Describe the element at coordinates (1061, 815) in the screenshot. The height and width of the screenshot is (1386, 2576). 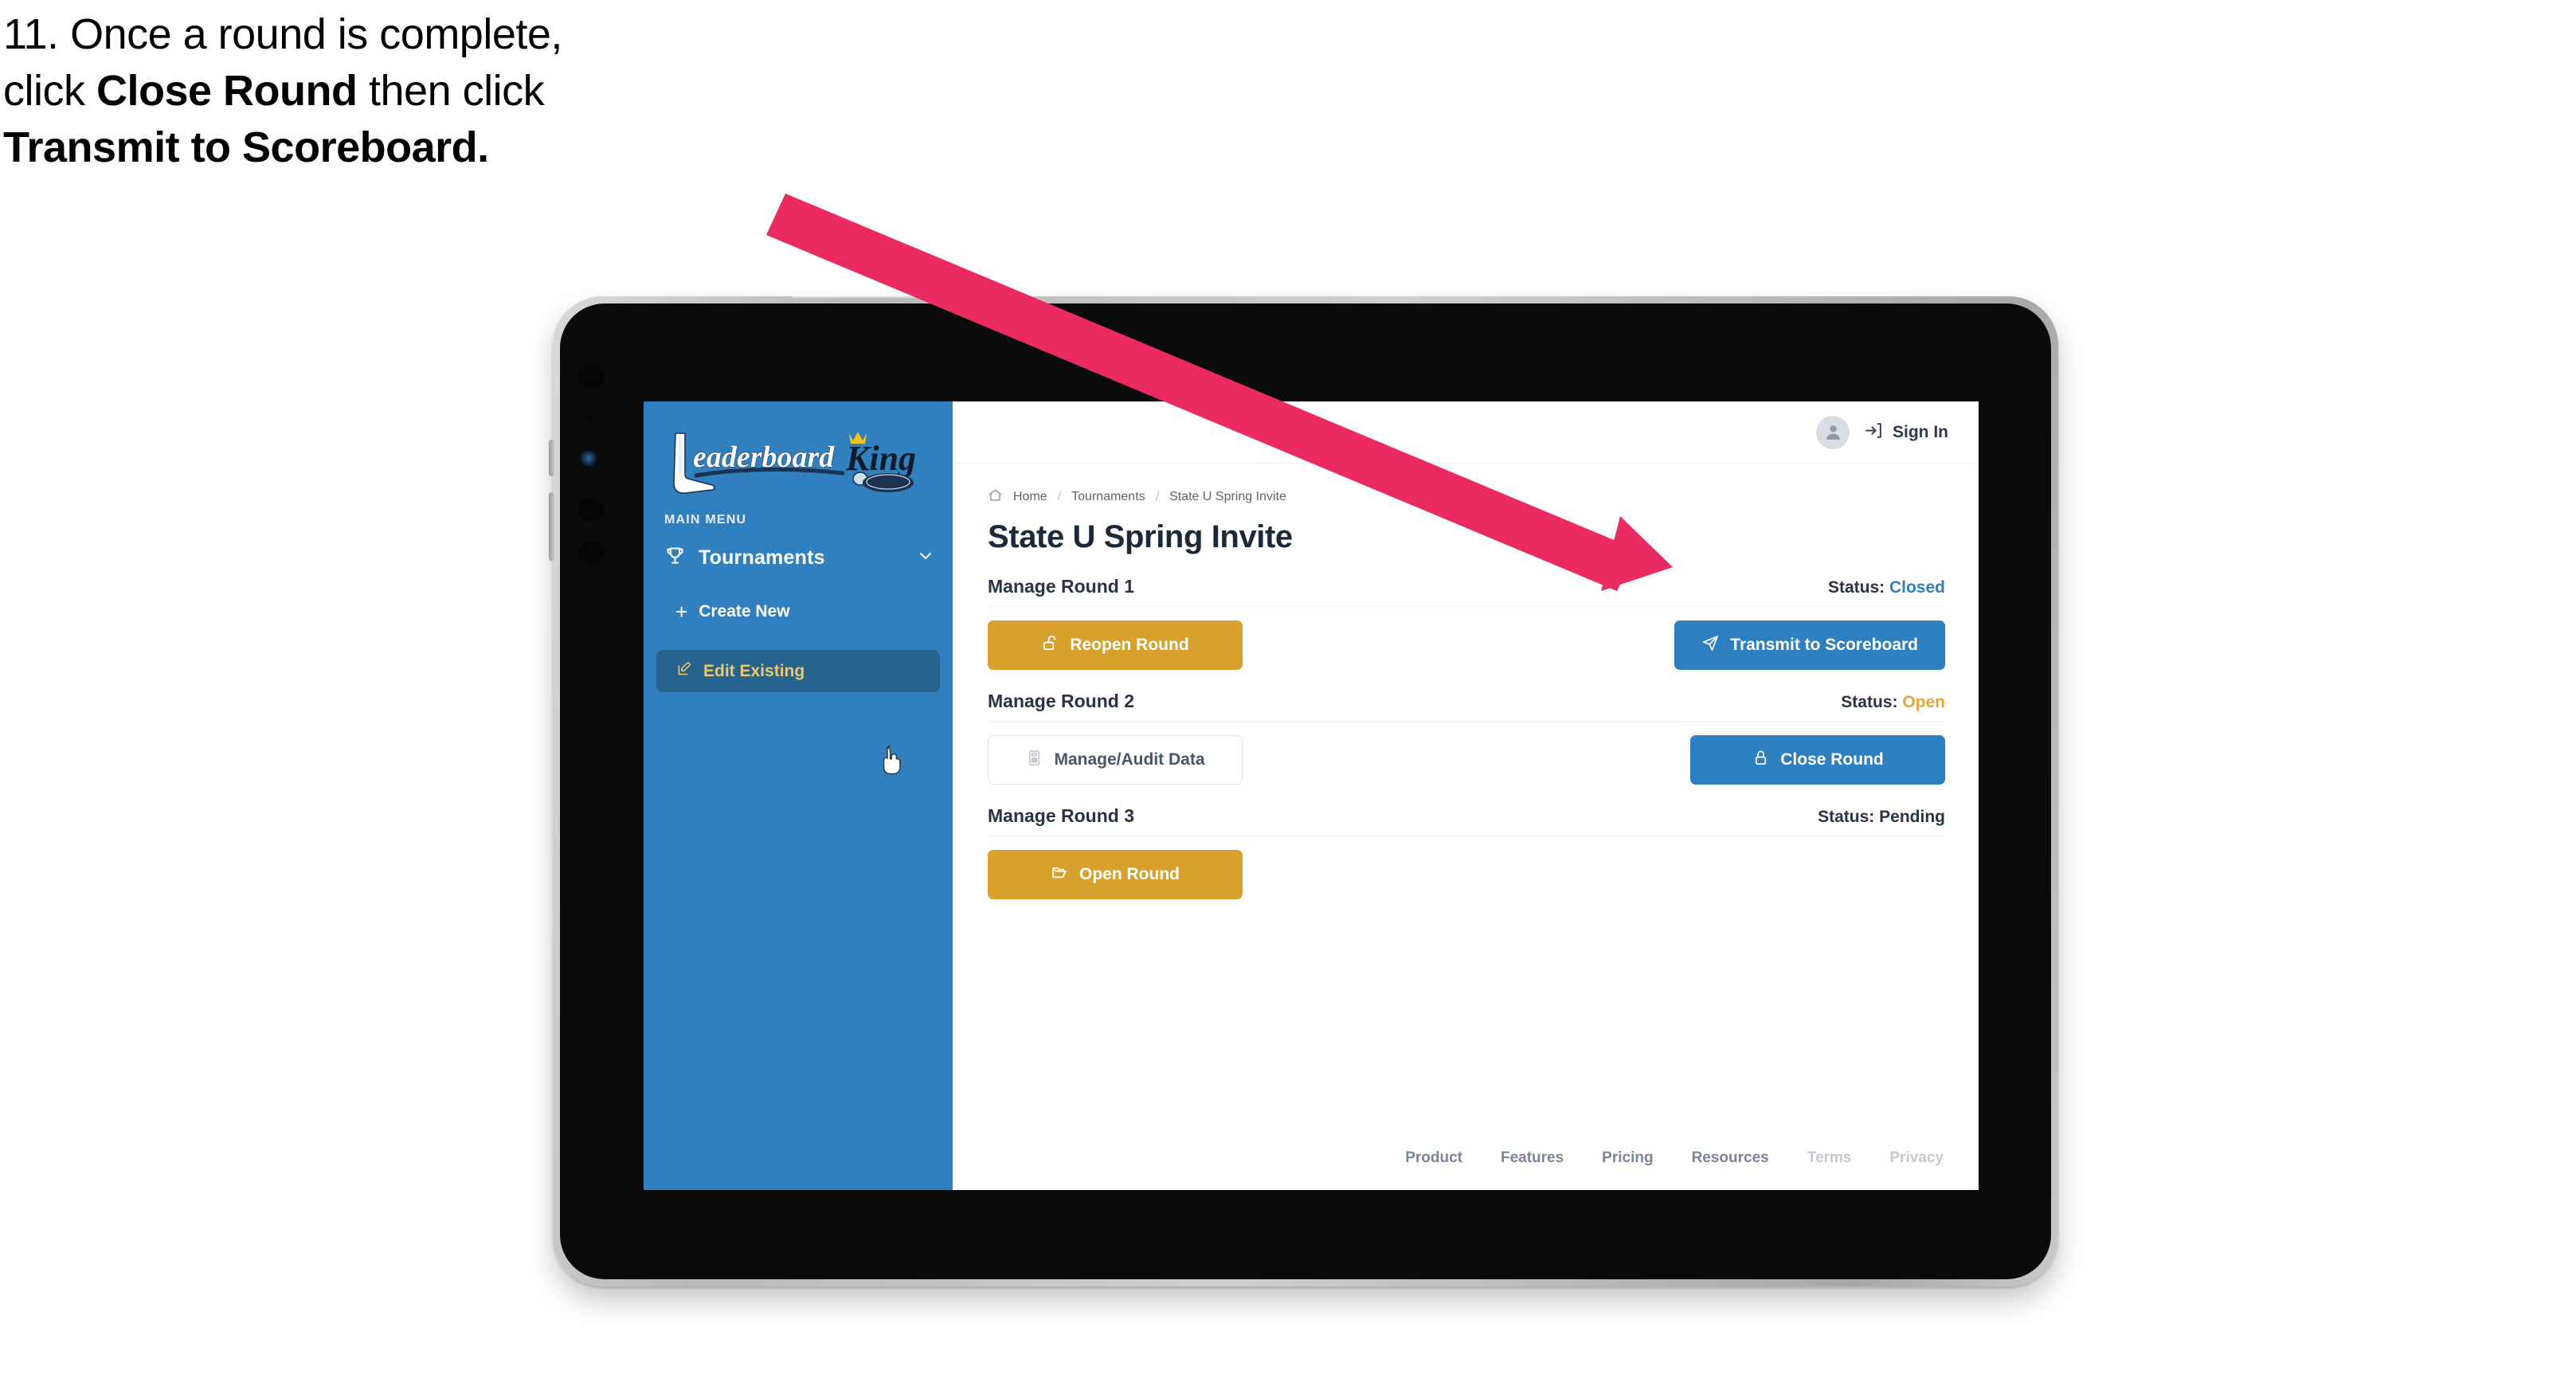
I see `round-3-name: Manage Round 3` at that location.